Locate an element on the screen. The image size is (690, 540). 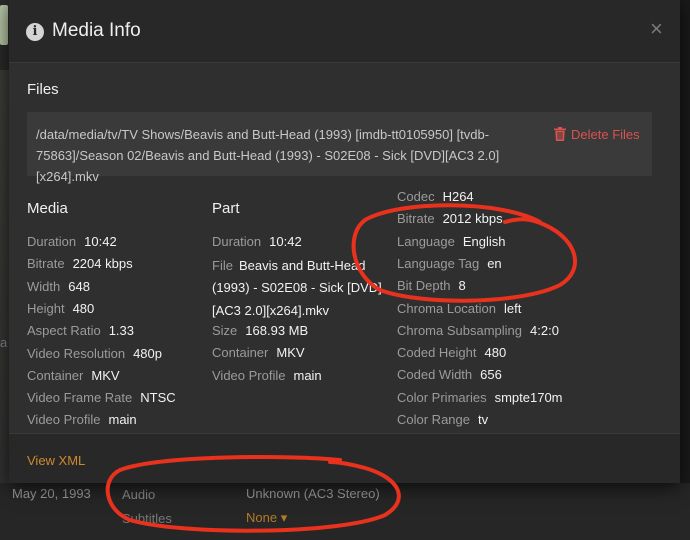
part-row: Container MKV is located at coordinates (258, 353).